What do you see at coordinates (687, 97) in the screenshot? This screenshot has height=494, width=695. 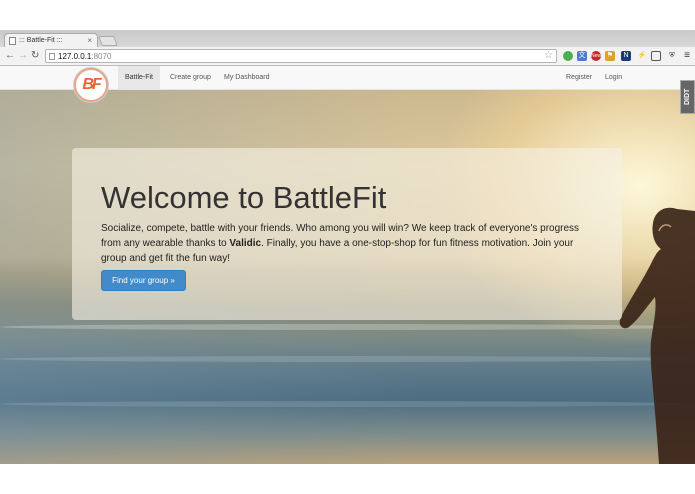 I see `side-badge: DIDT` at bounding box center [687, 97].